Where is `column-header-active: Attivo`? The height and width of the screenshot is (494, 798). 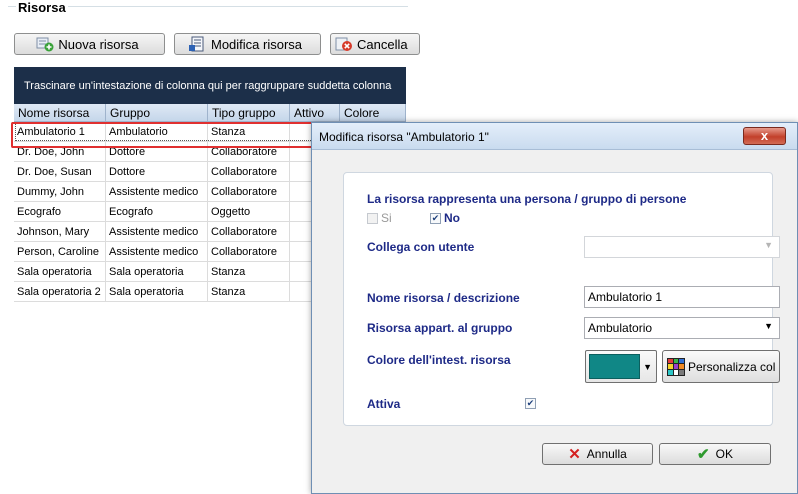
column-header-active: Attivo is located at coordinates (315, 112).